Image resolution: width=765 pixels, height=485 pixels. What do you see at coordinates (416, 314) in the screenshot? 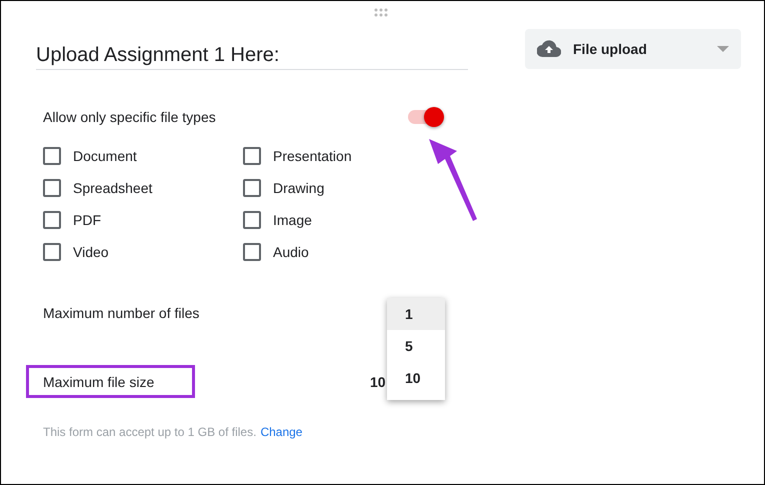
I see `menu-item: 1` at bounding box center [416, 314].